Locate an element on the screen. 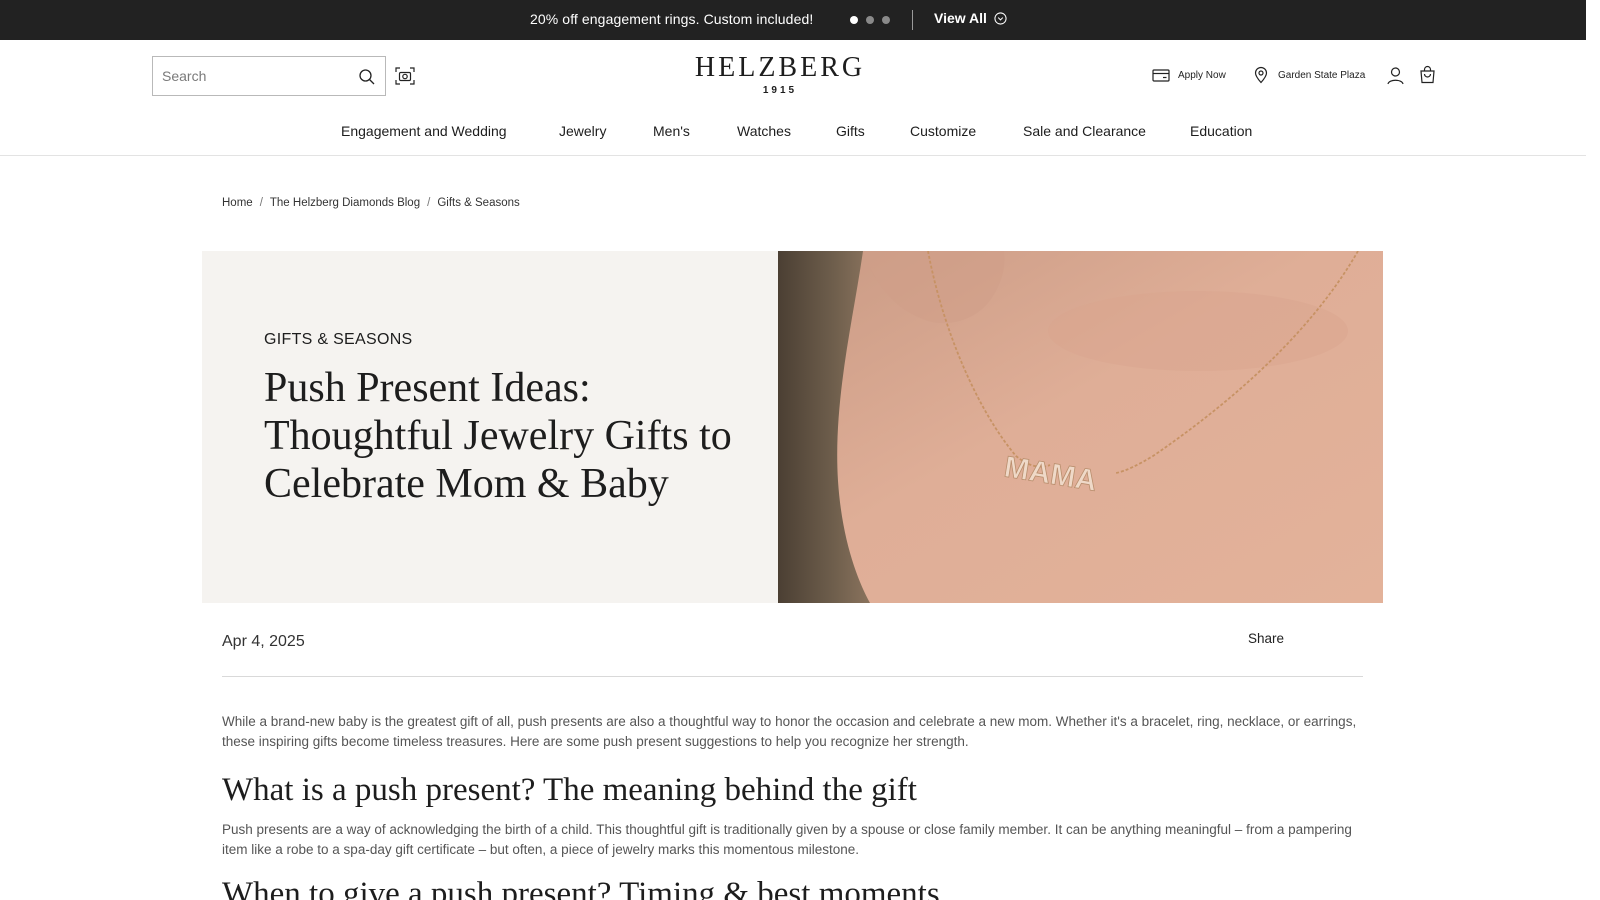 This screenshot has width=1600, height=900. divider is located at coordinates (792, 676).